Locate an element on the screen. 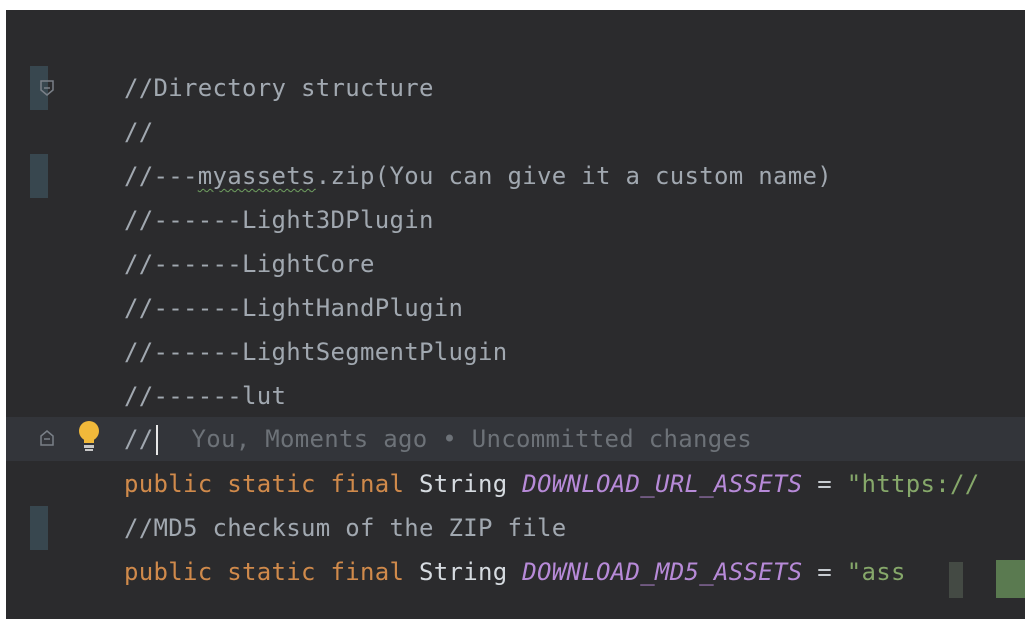  code-line: //------LightHandPlugin is located at coordinates (293, 308).